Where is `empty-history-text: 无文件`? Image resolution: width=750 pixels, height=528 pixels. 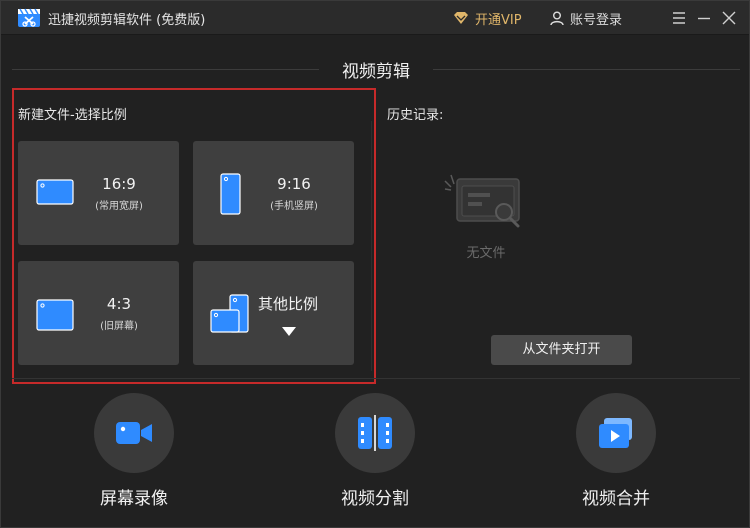 empty-history-text: 无文件 is located at coordinates (486, 253).